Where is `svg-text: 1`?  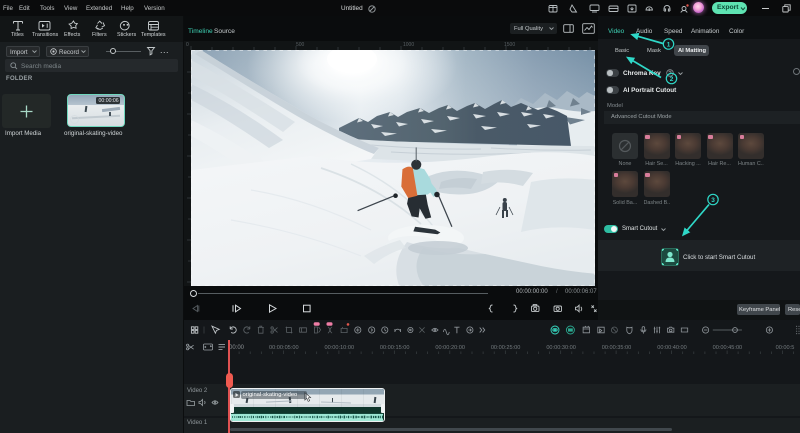 svg-text: 1 is located at coordinates (669, 45).